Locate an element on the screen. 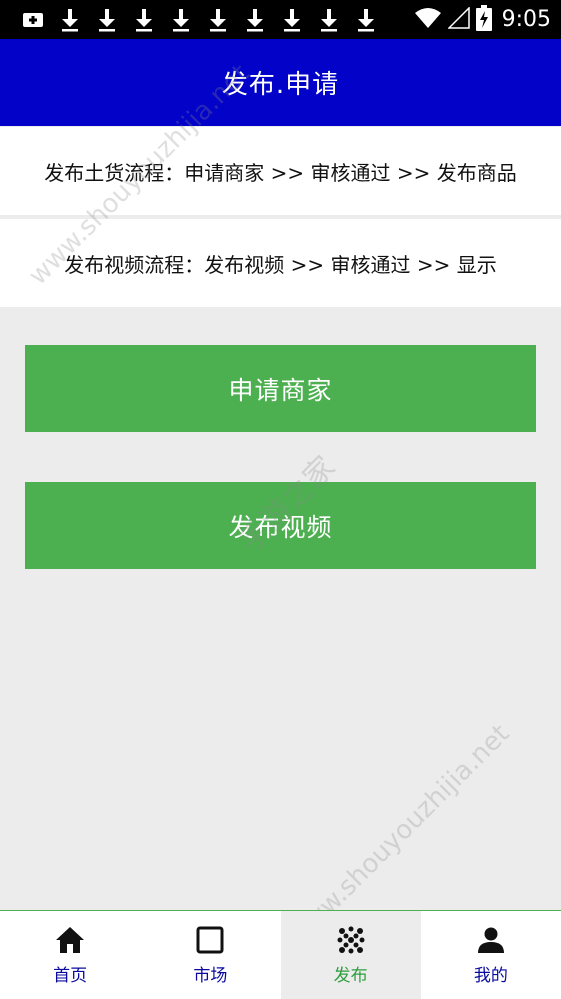 This screenshot has height=999, width=561. system-status: 9:05 is located at coordinates (482, 19).